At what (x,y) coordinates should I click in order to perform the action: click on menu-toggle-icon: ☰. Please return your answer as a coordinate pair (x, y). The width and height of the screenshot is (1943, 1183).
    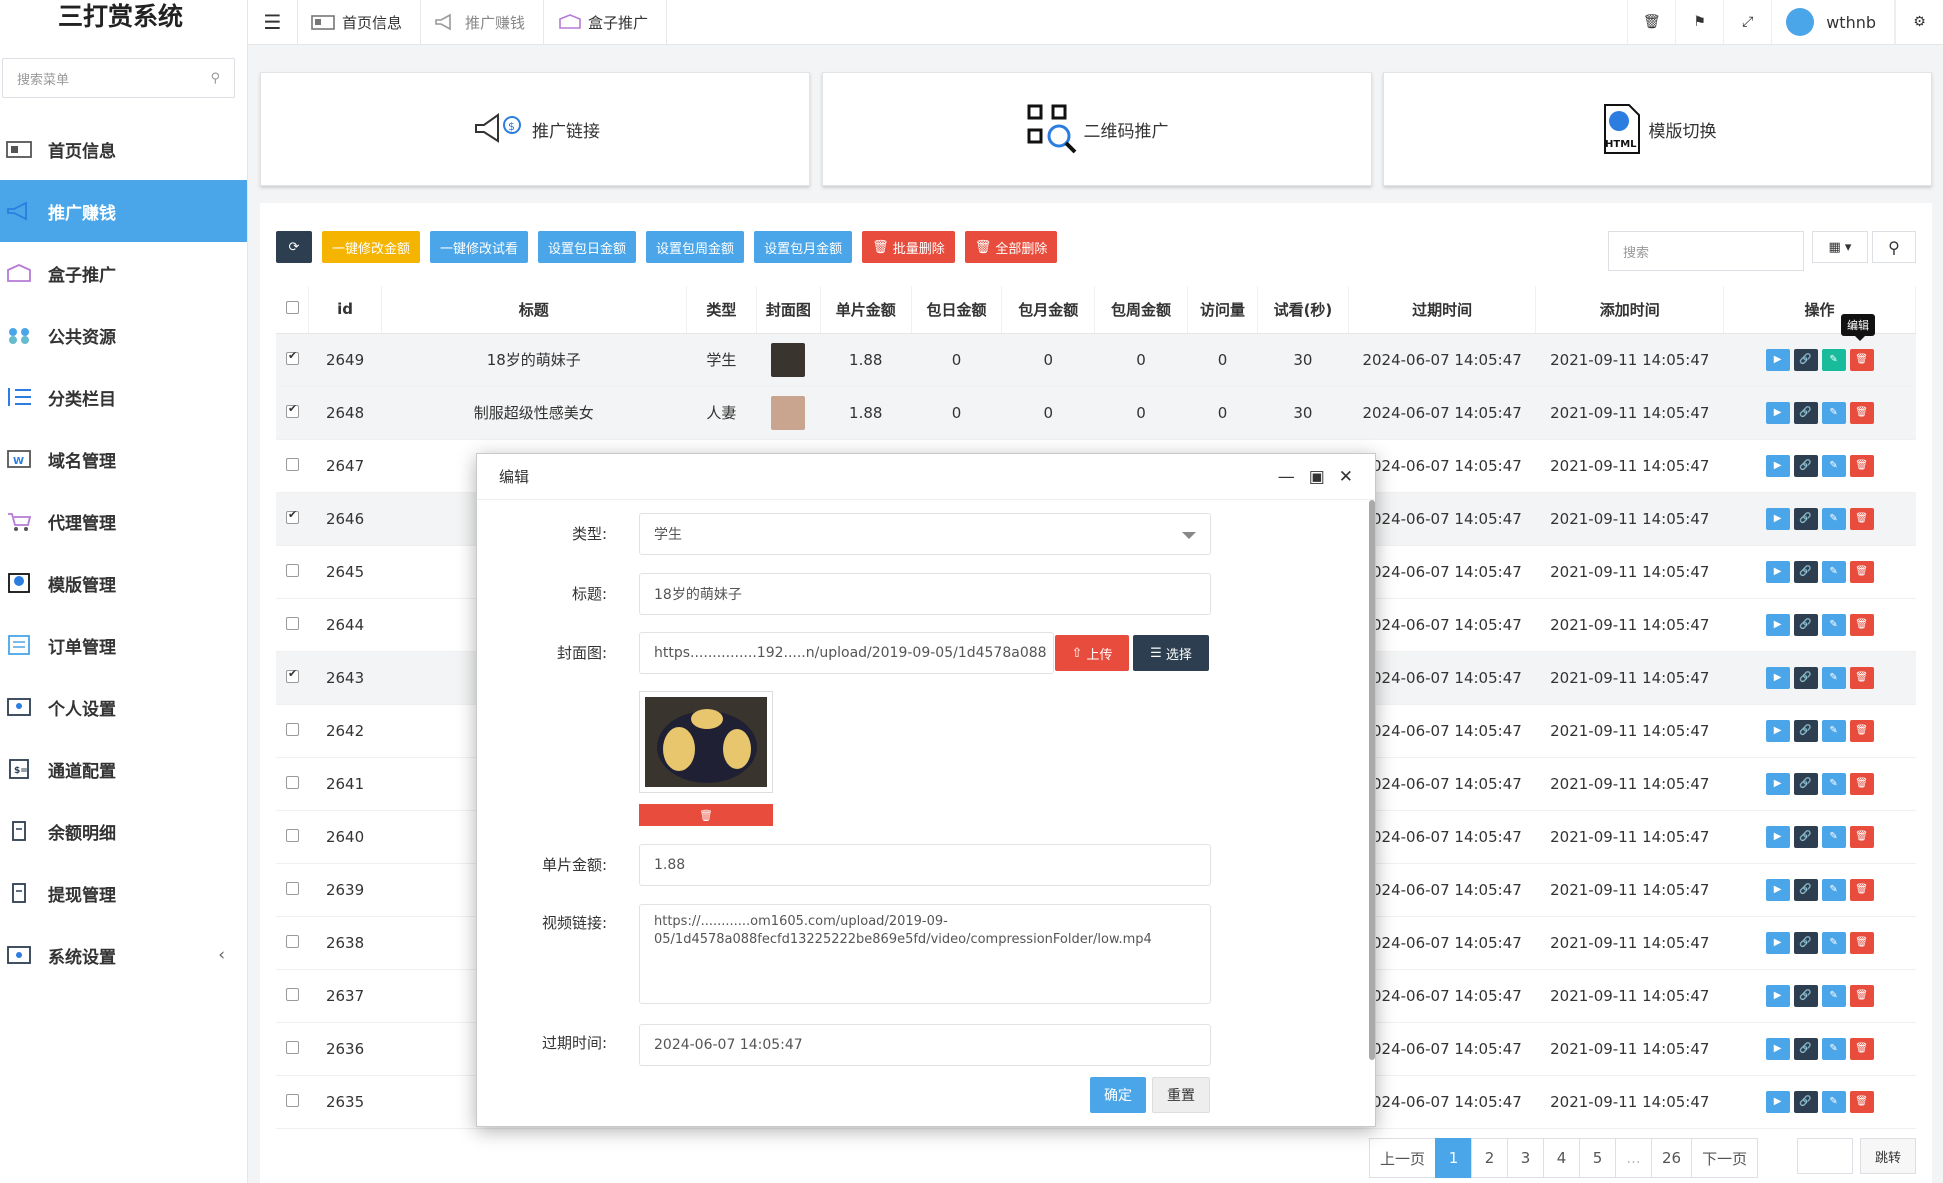
    Looking at the image, I should click on (273, 22).